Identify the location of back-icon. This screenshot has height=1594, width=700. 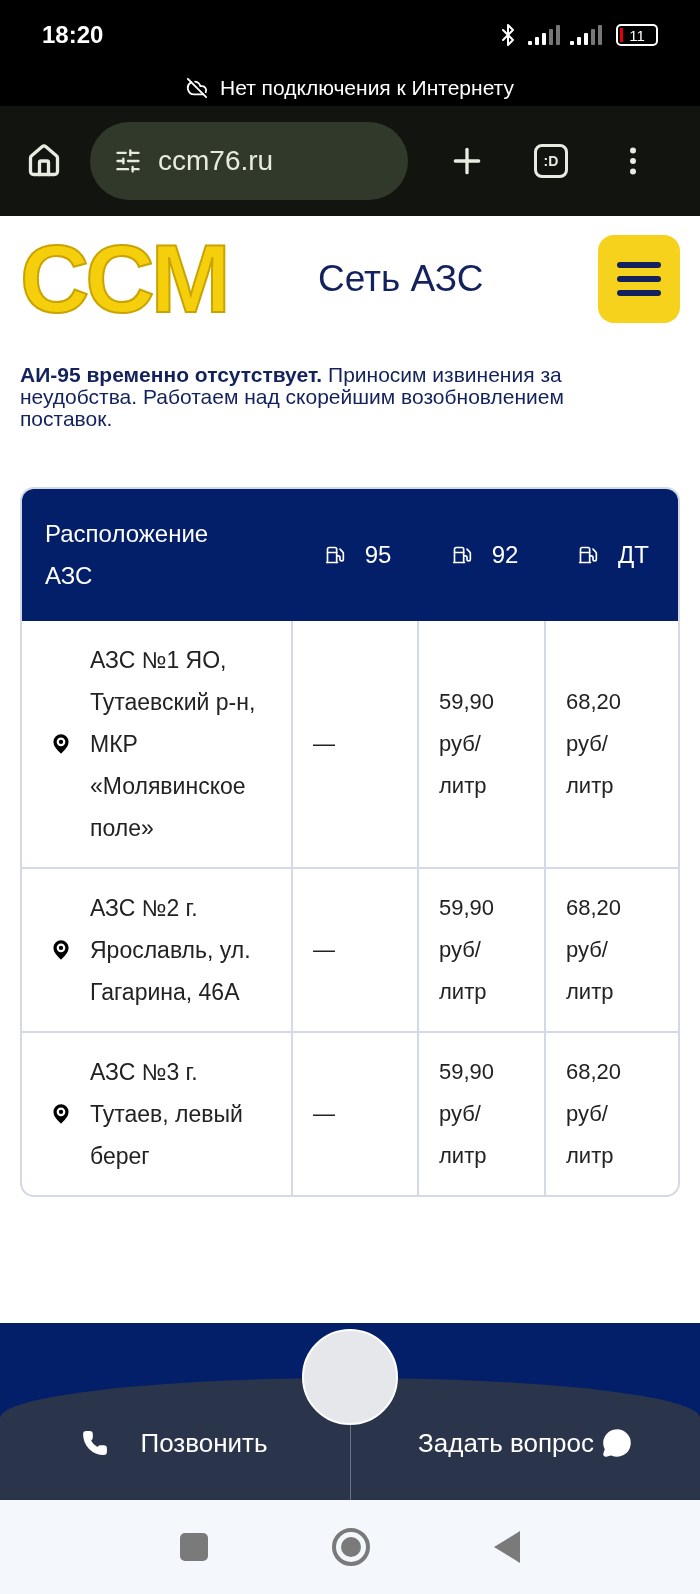
(507, 1547).